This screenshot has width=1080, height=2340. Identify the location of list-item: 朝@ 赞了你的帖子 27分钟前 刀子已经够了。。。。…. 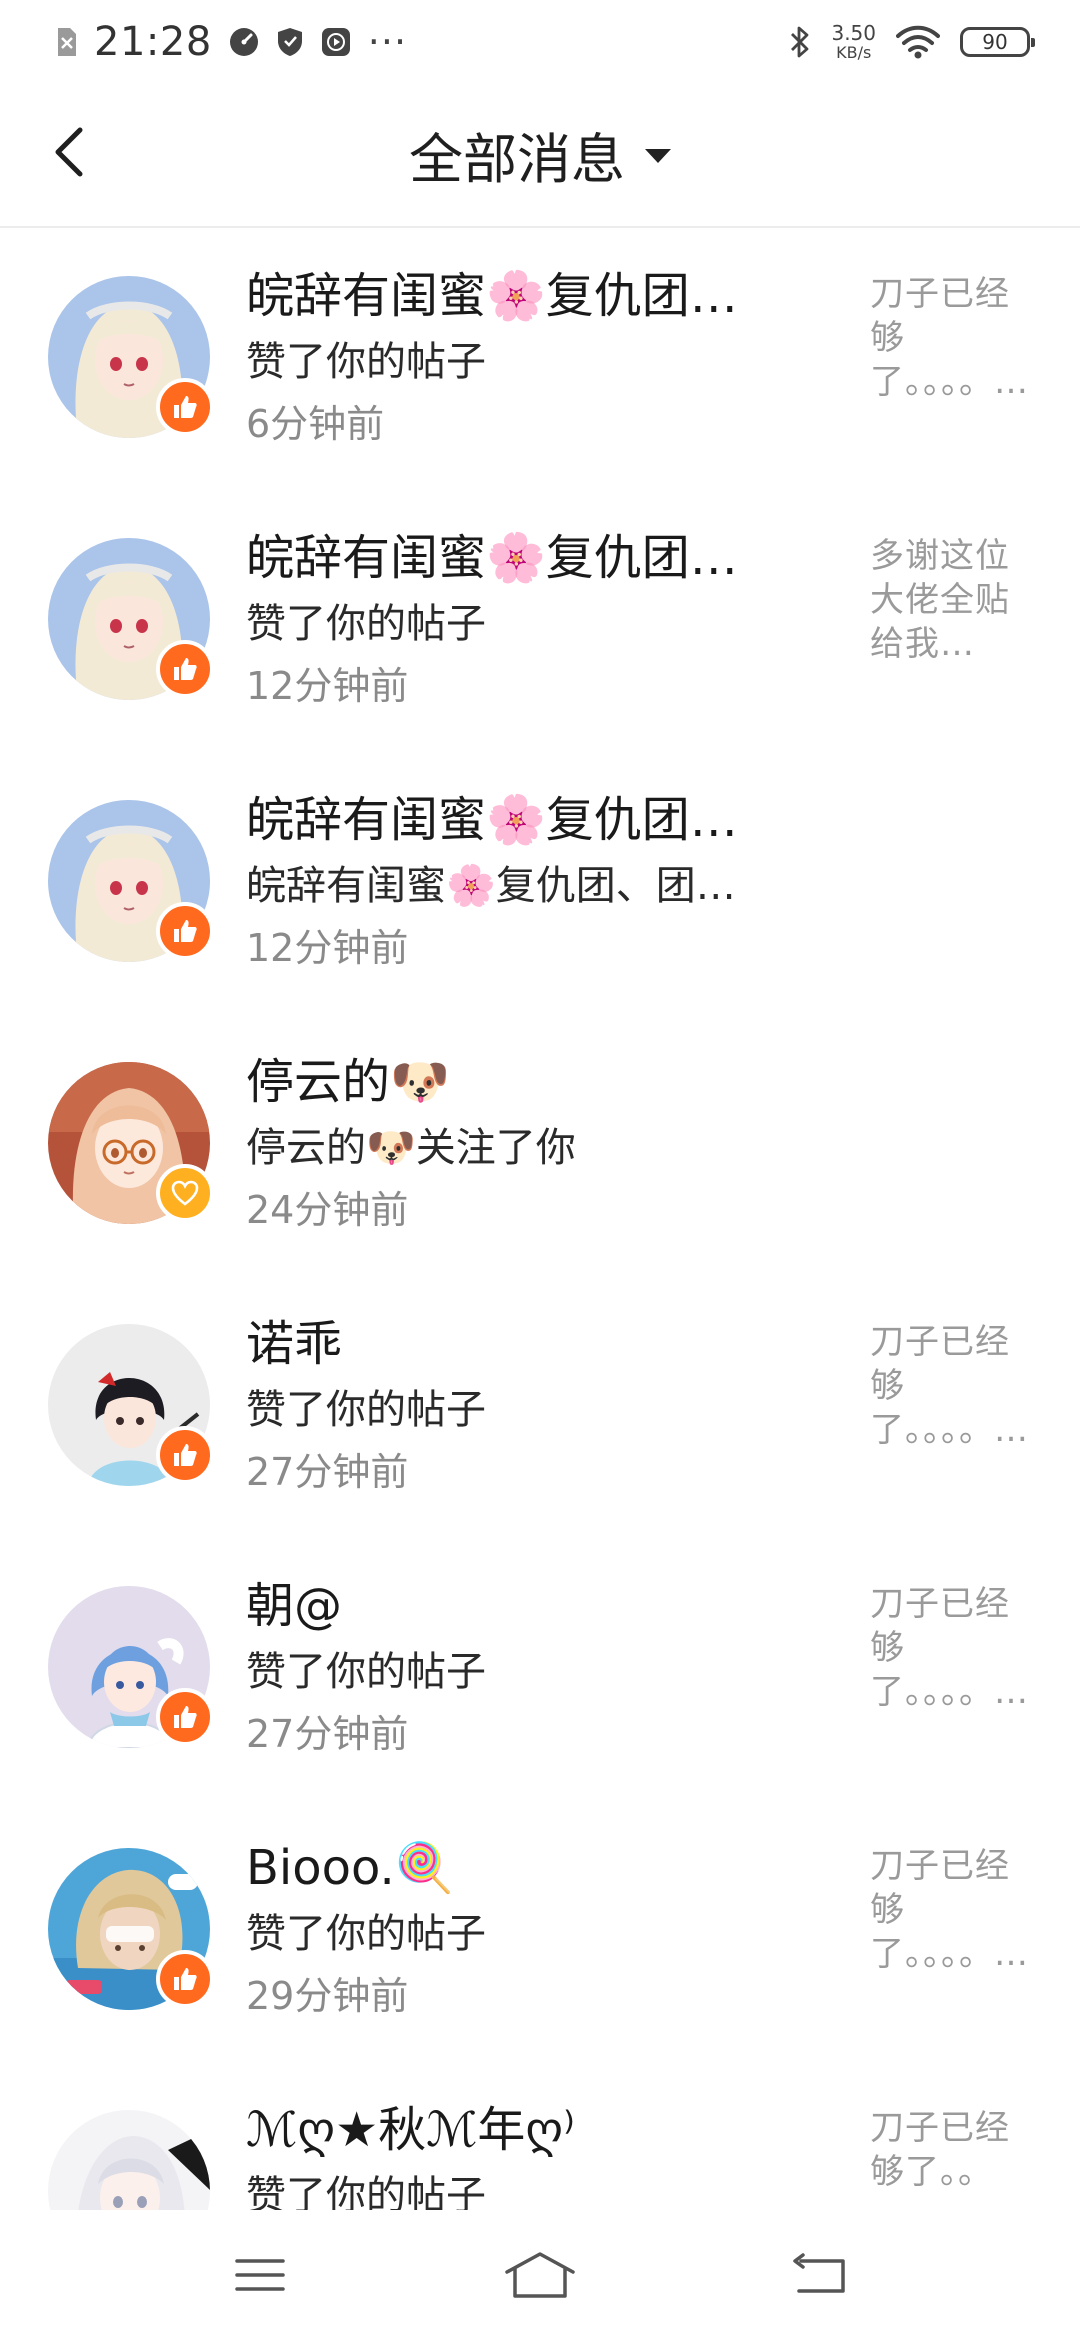
(540, 1671).